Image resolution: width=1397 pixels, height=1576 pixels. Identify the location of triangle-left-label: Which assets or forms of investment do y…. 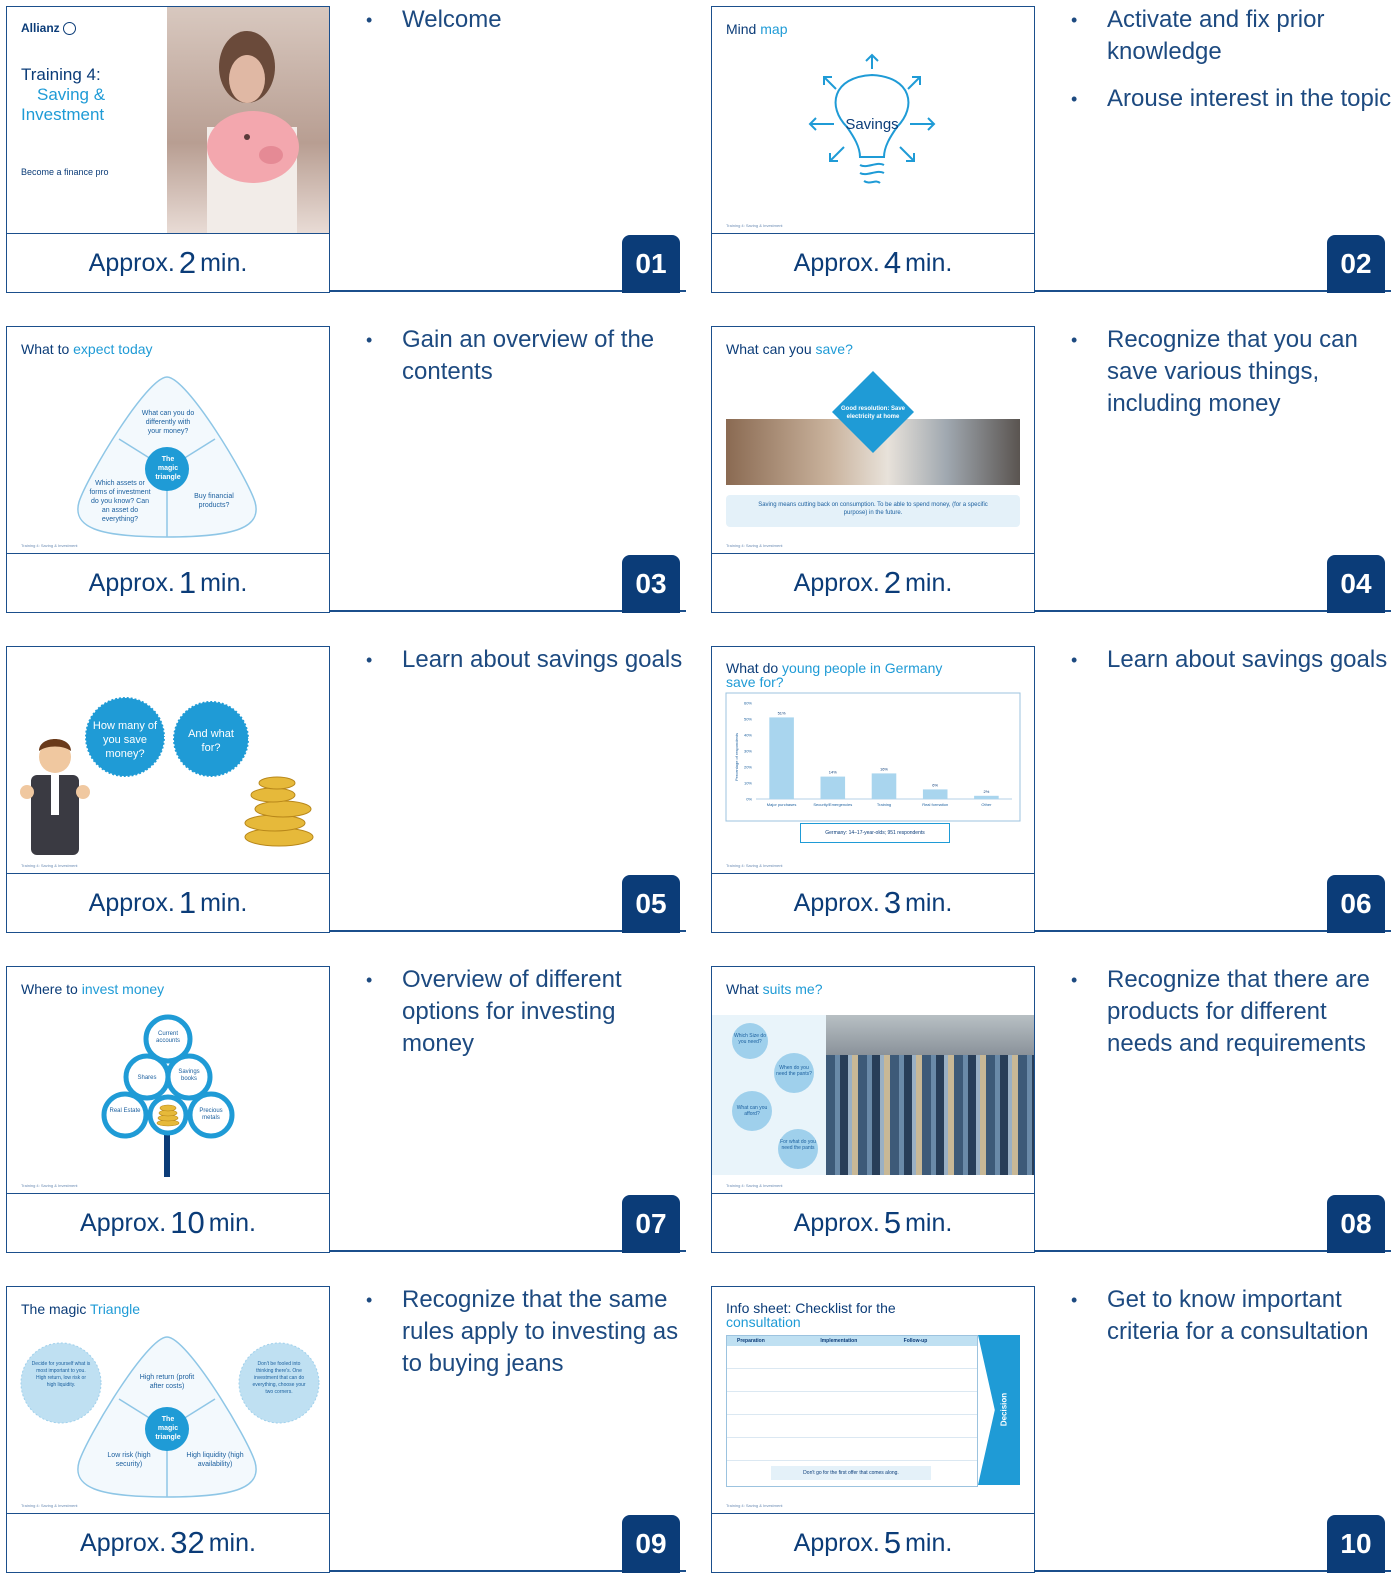
(120, 501).